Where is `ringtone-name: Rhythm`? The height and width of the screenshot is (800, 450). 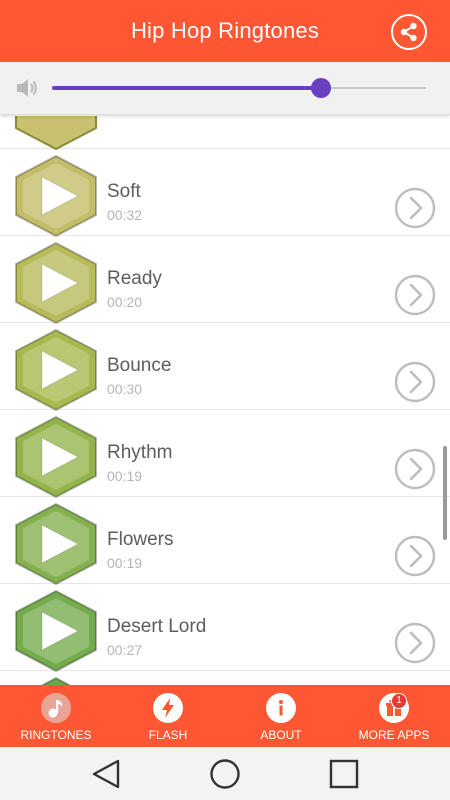
ringtone-name: Rhythm is located at coordinates (140, 452).